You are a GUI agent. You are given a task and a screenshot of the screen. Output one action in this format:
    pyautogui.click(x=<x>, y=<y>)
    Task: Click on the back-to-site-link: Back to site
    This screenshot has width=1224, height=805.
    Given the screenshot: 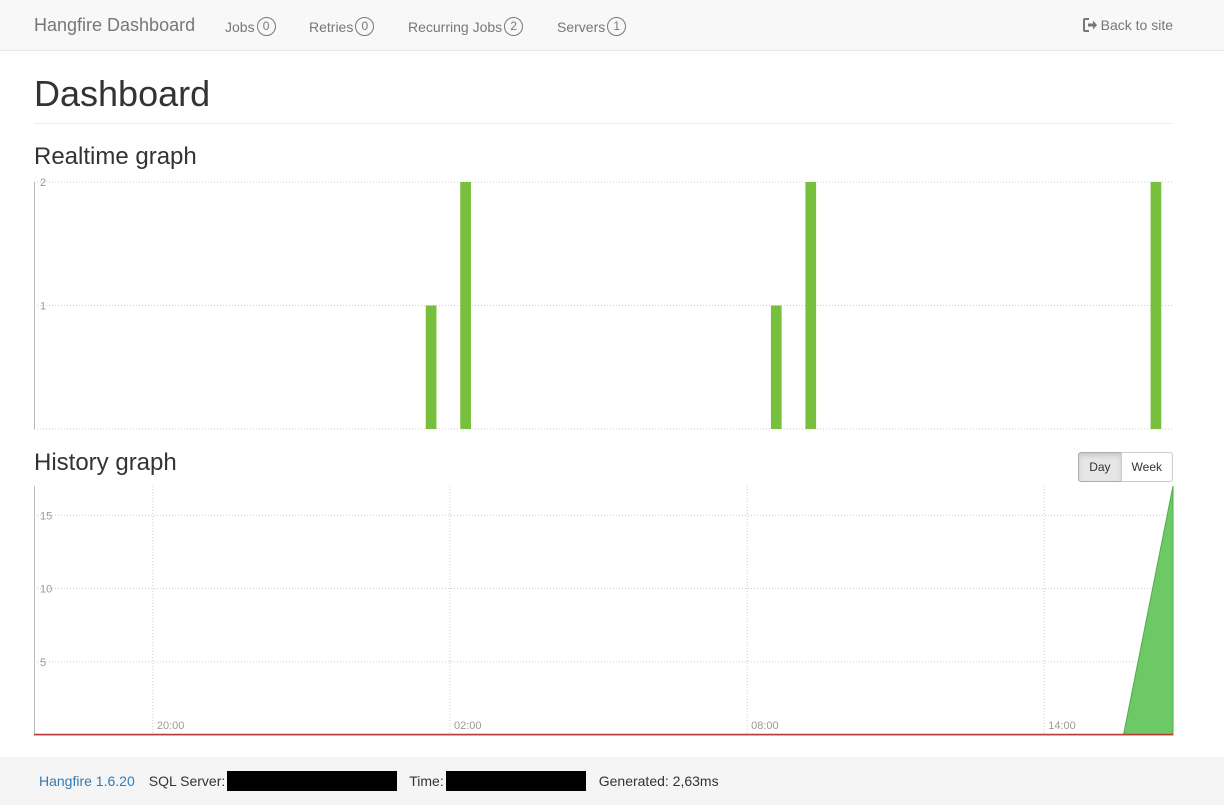 What is the action you would take?
    pyautogui.click(x=1127, y=25)
    